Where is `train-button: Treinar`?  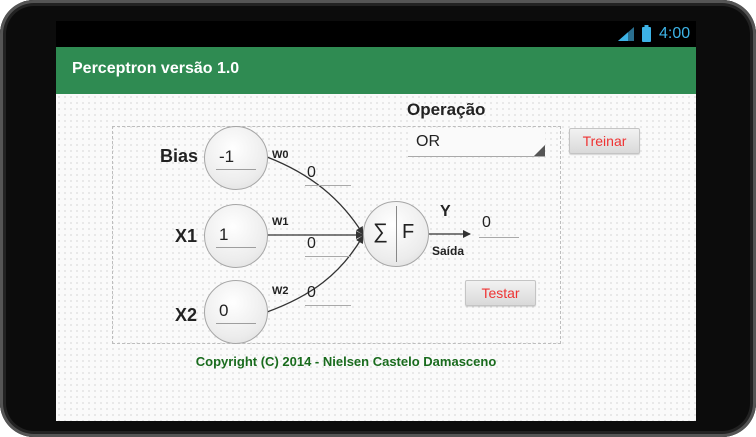
train-button: Treinar is located at coordinates (604, 141).